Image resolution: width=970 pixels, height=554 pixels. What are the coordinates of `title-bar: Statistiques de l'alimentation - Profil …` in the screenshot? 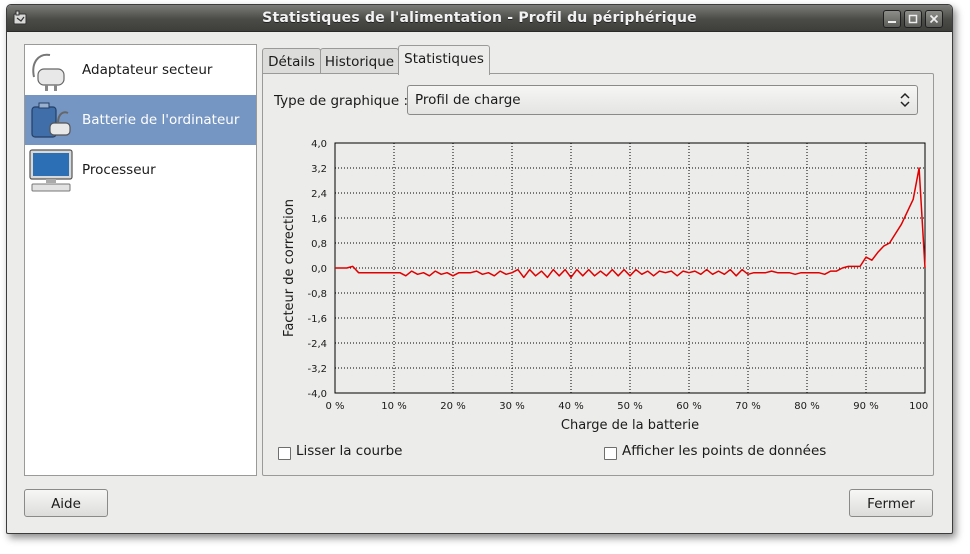 It's located at (479, 18).